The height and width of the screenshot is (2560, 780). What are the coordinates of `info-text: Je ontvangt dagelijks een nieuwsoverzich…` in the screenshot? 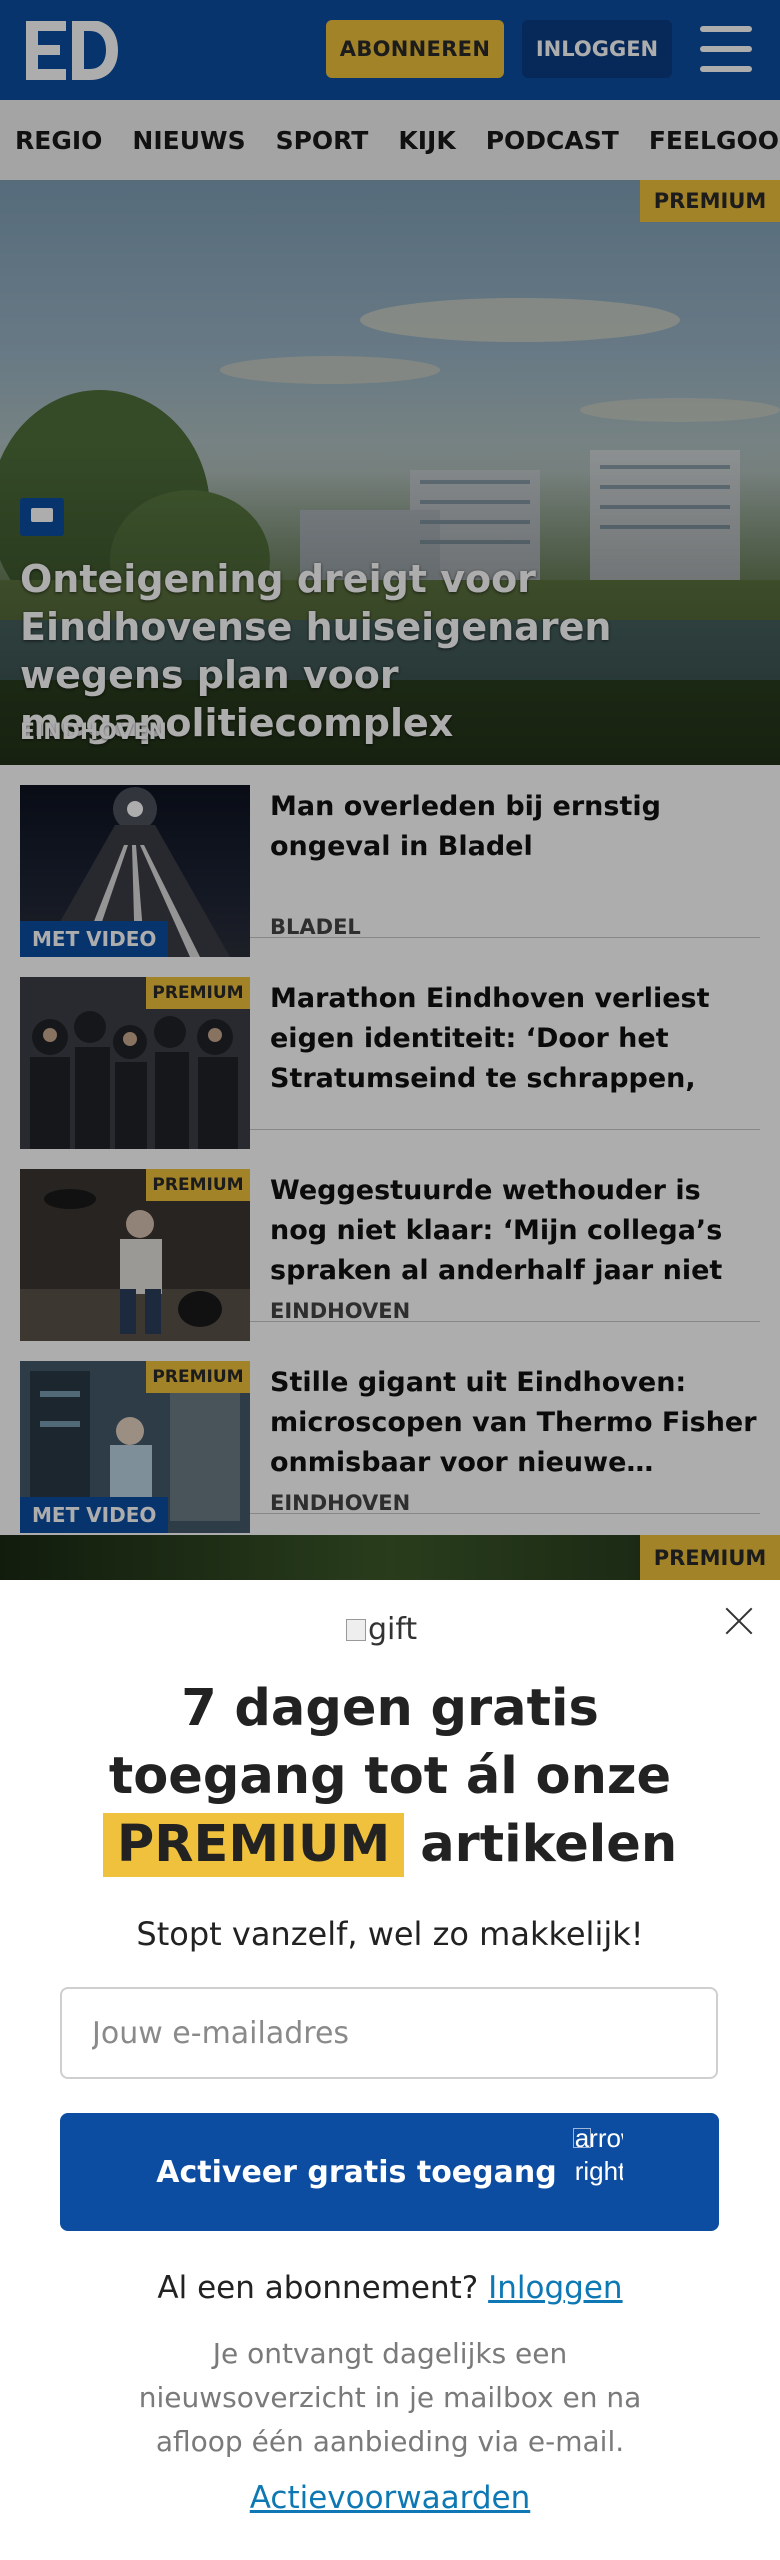 It's located at (390, 2397).